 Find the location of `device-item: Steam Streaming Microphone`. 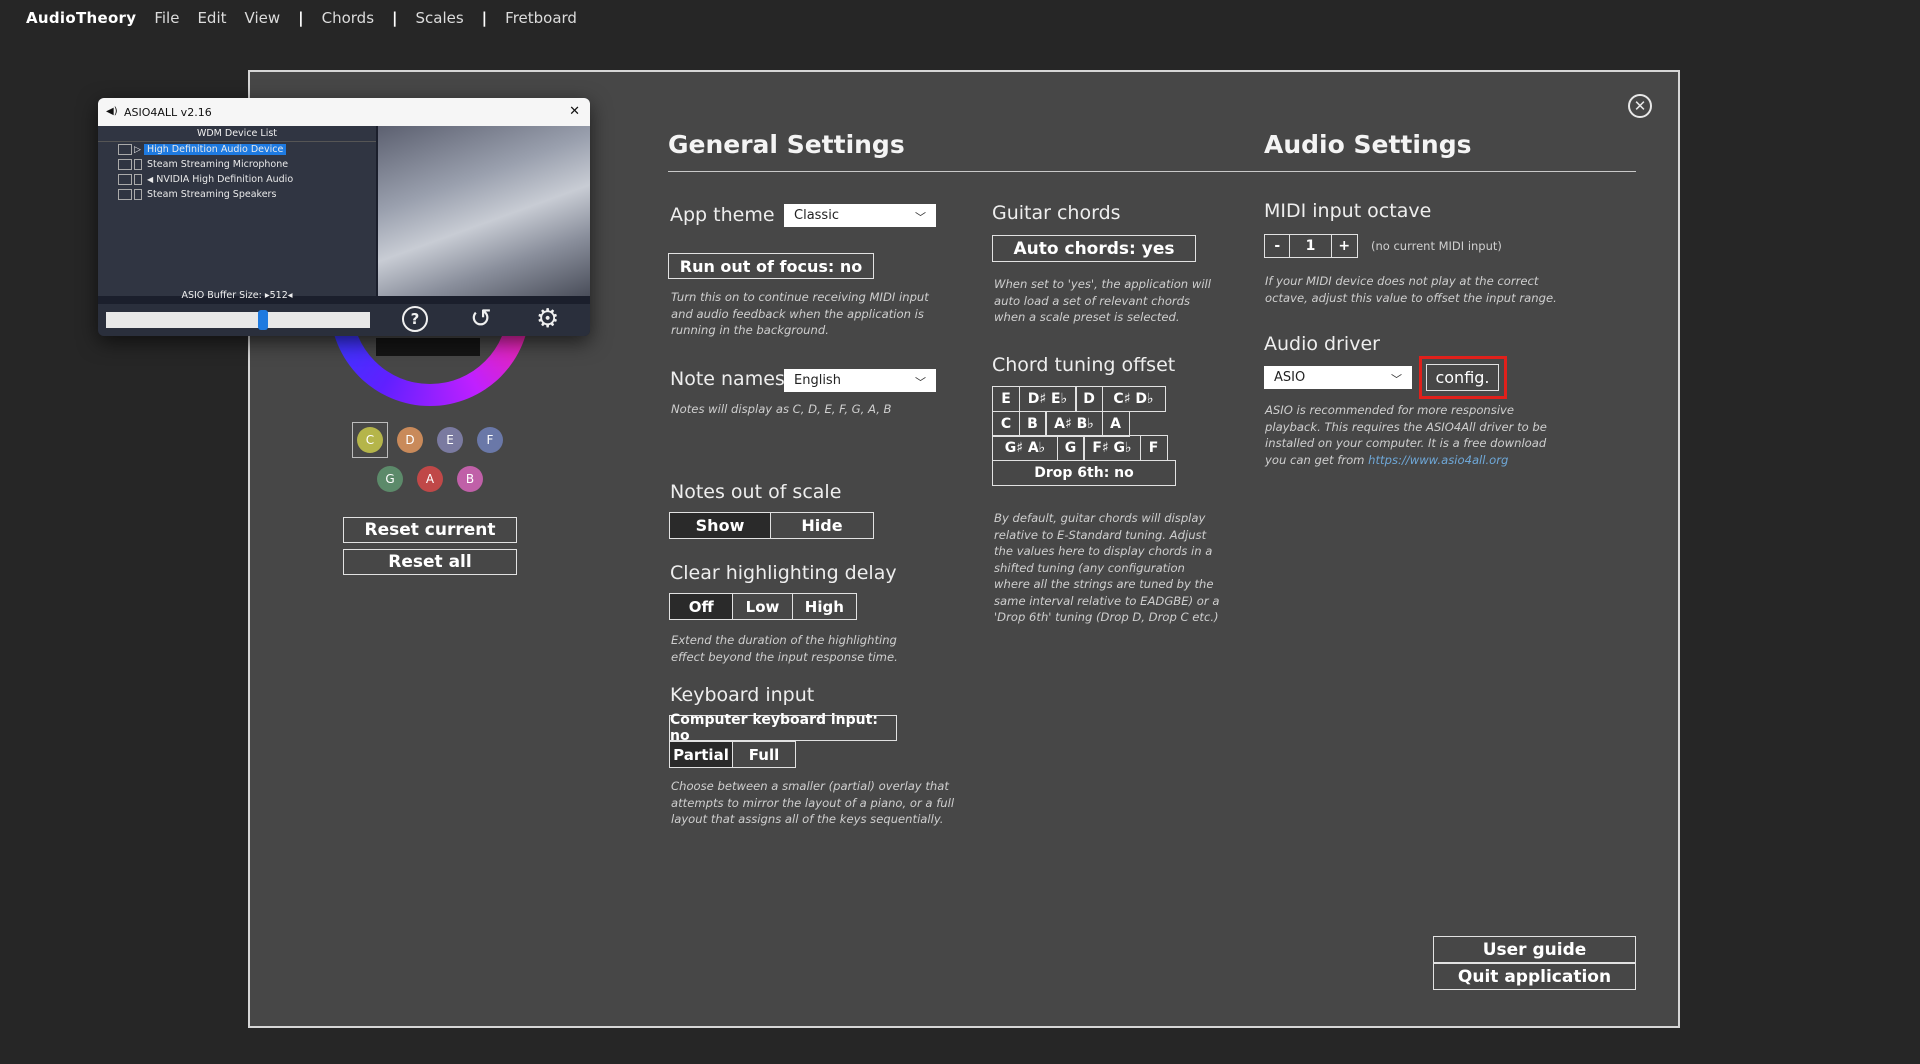

device-item: Steam Streaming Microphone is located at coordinates (203, 164).